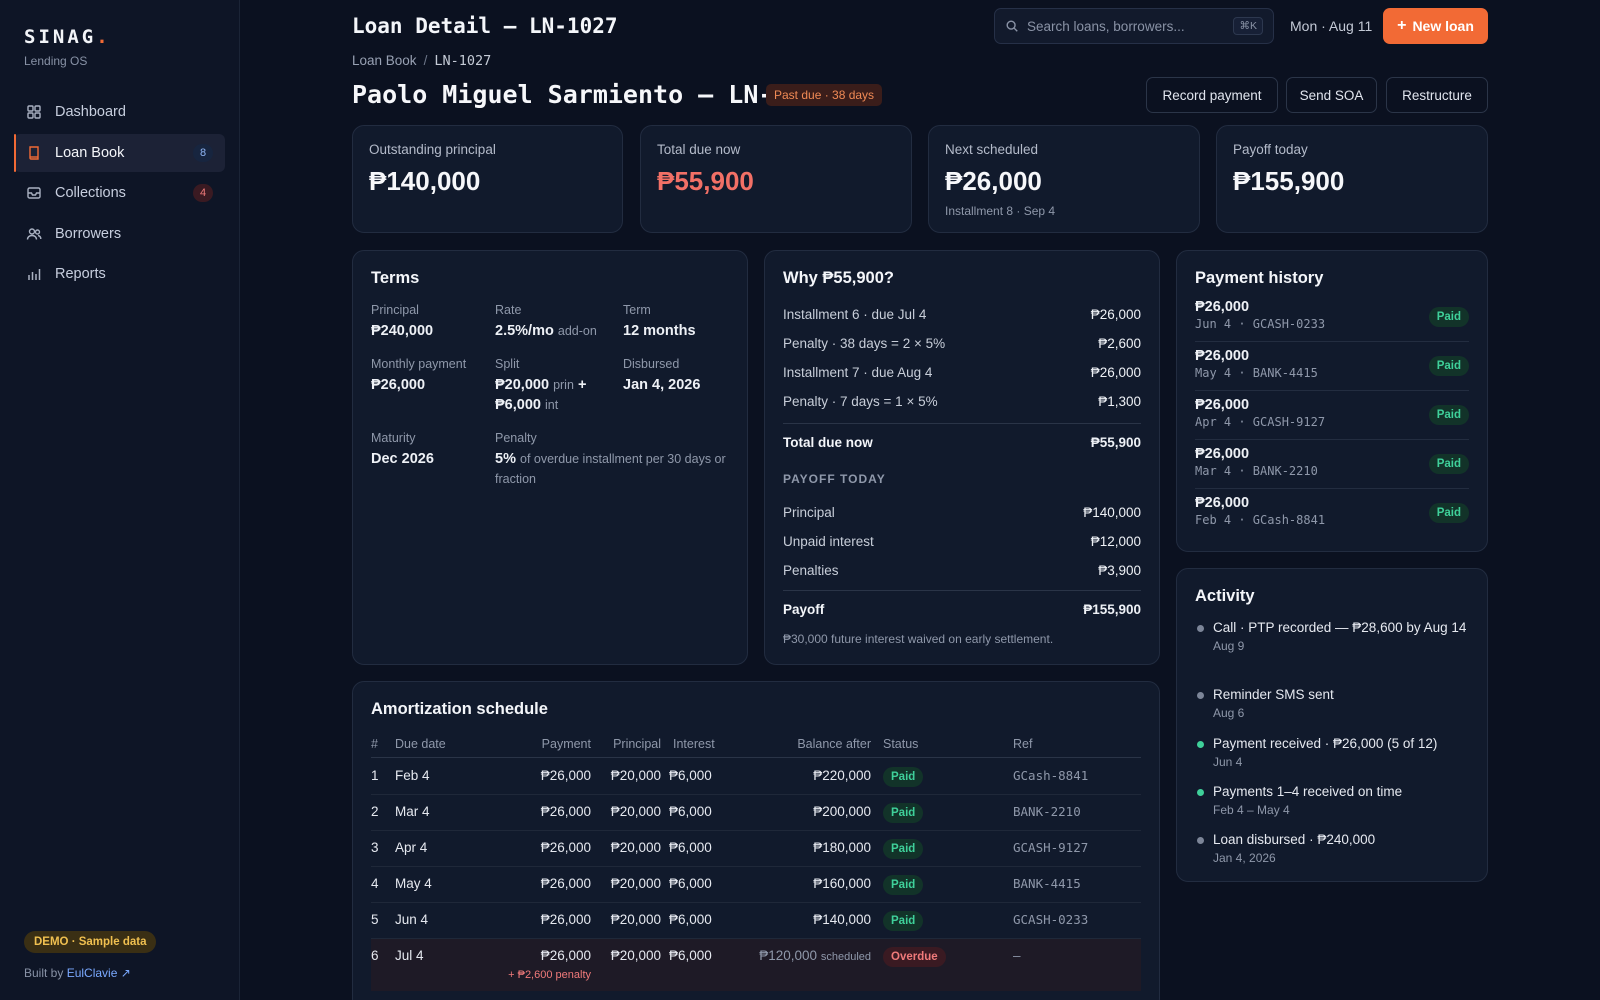  I want to click on kpi-value: ₱140,000, so click(425, 181).